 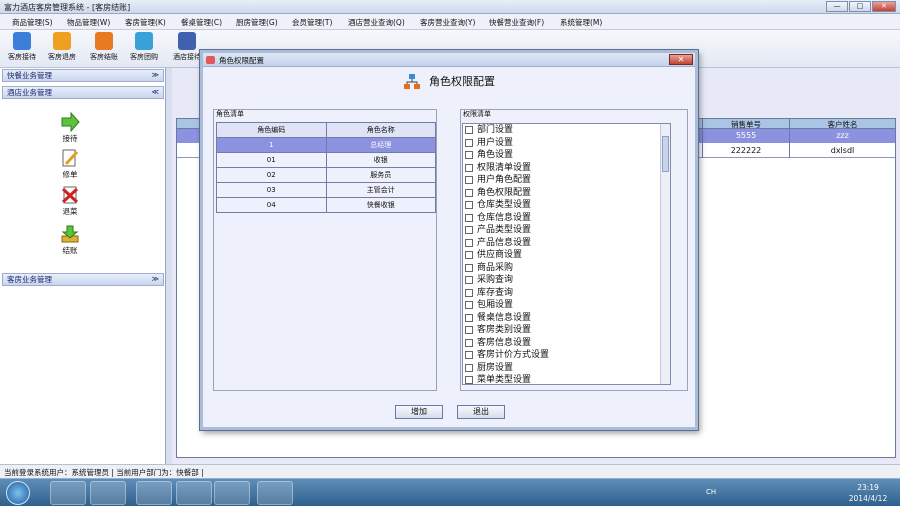 What do you see at coordinates (516, 22) in the screenshot?
I see `menu-fastfood-query: 快餐营业查询(F)` at bounding box center [516, 22].